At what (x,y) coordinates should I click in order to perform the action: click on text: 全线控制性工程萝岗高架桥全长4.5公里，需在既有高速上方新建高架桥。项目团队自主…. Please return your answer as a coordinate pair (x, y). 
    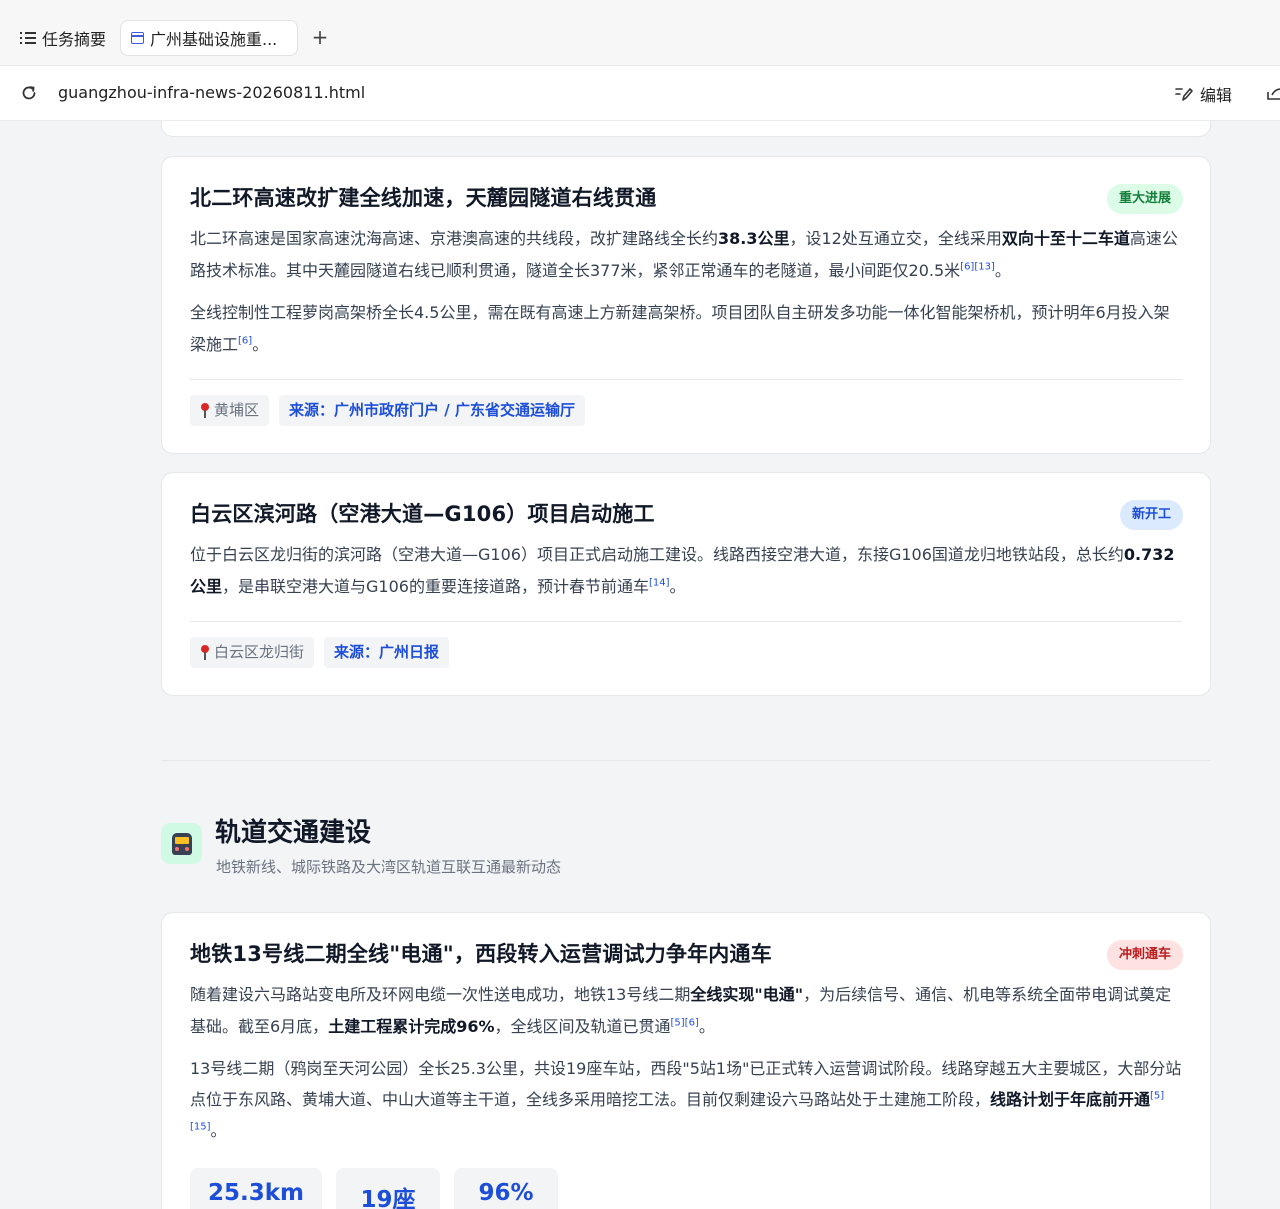
    Looking at the image, I should click on (680, 328).